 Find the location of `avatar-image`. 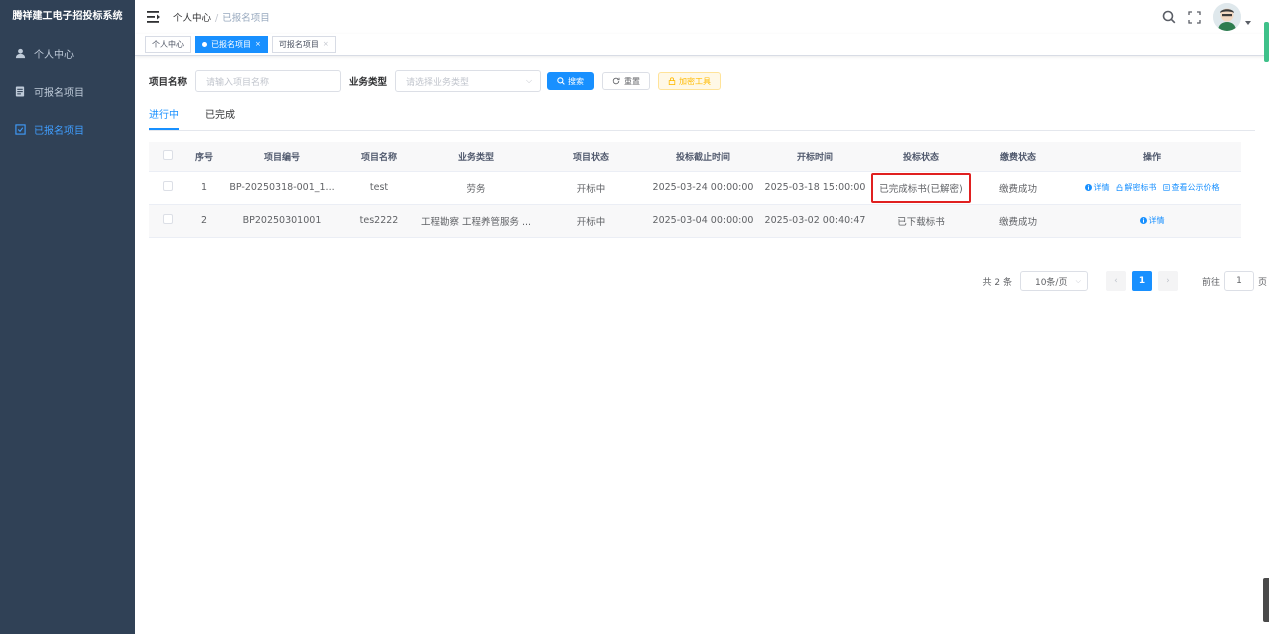

avatar-image is located at coordinates (1227, 17).